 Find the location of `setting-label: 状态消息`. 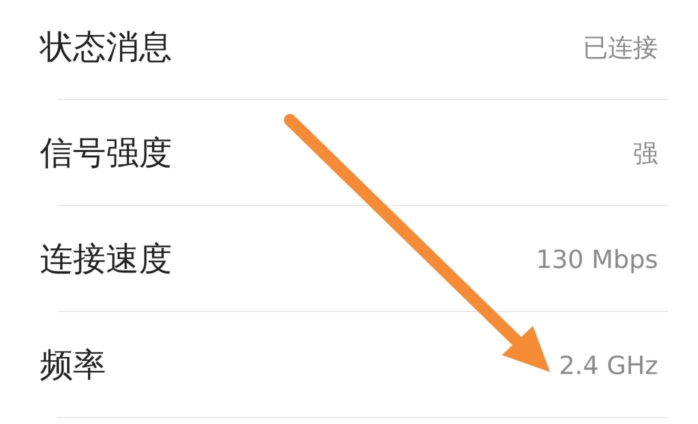

setting-label: 状态消息 is located at coordinates (106, 47).